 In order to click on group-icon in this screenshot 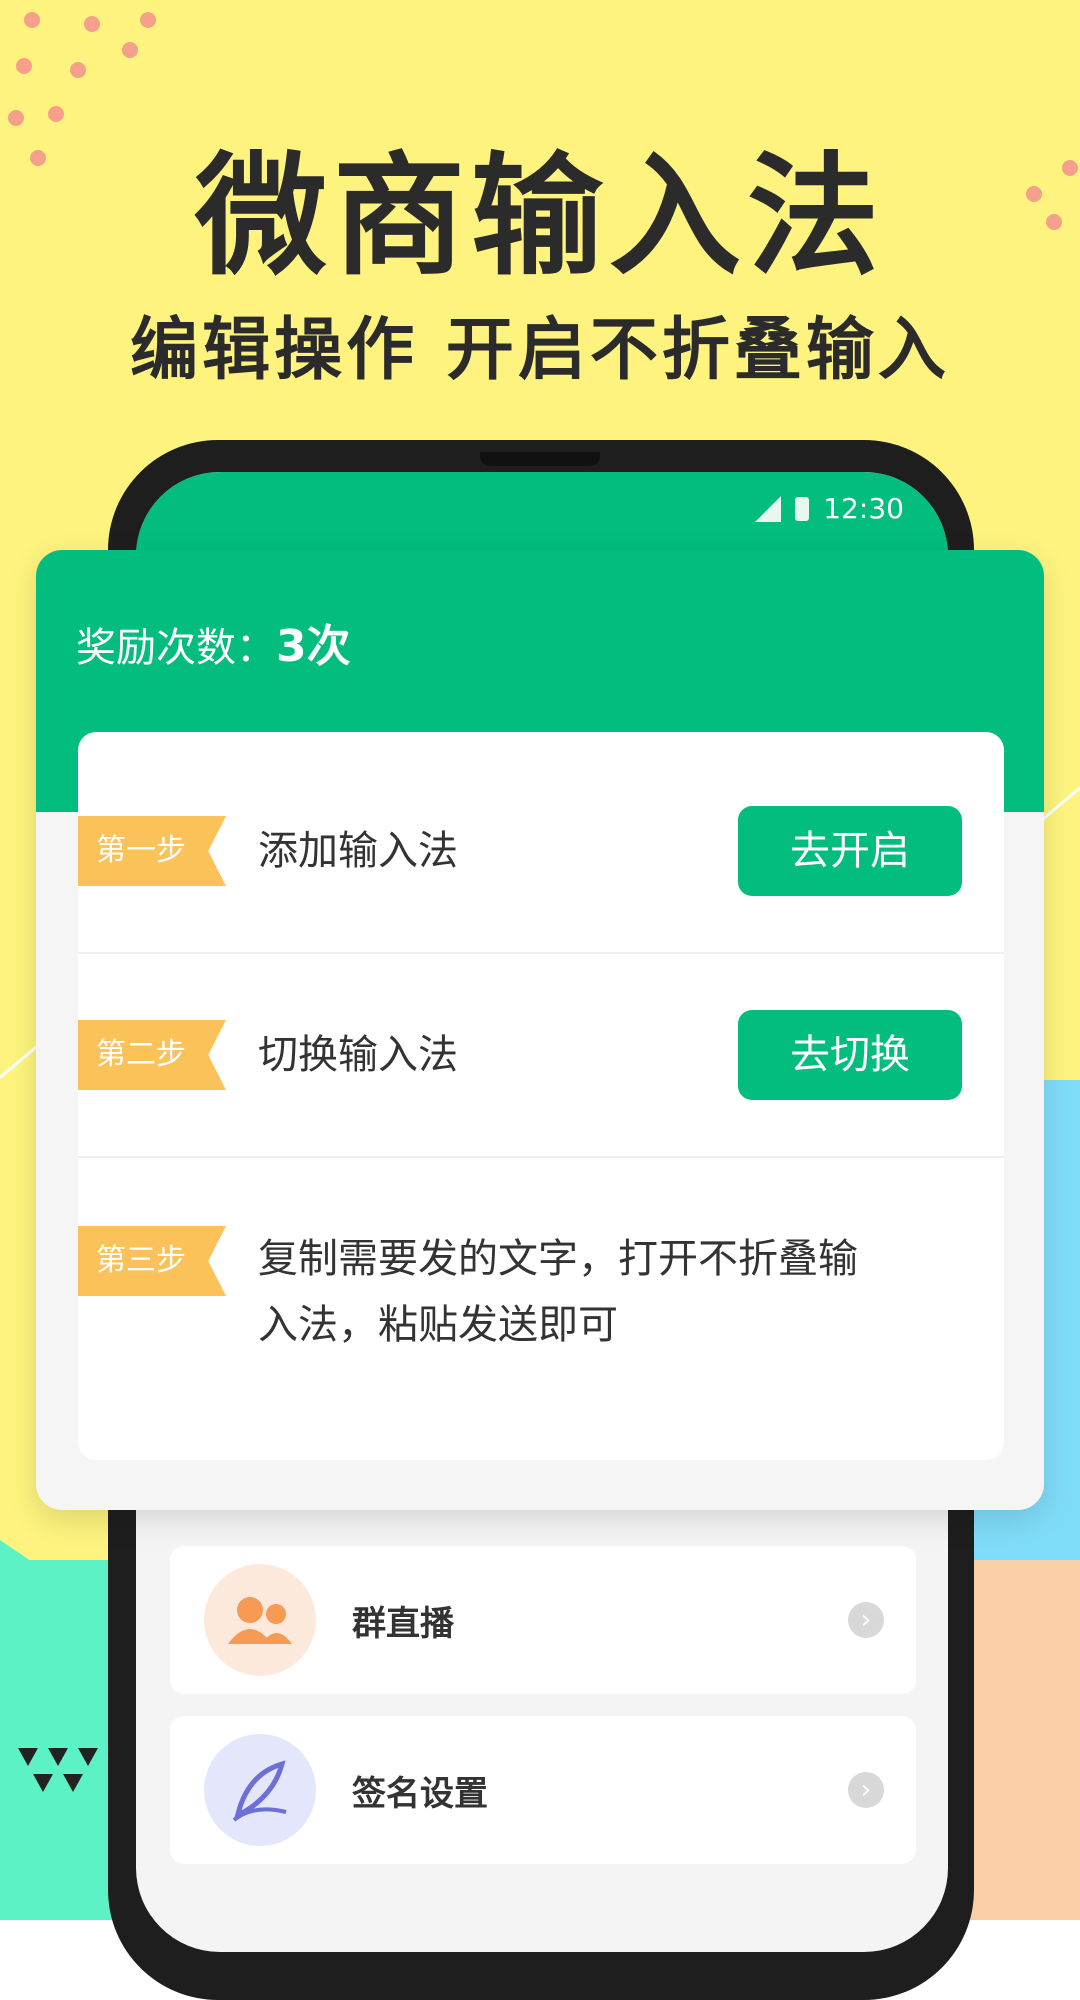, I will do `click(260, 1620)`.